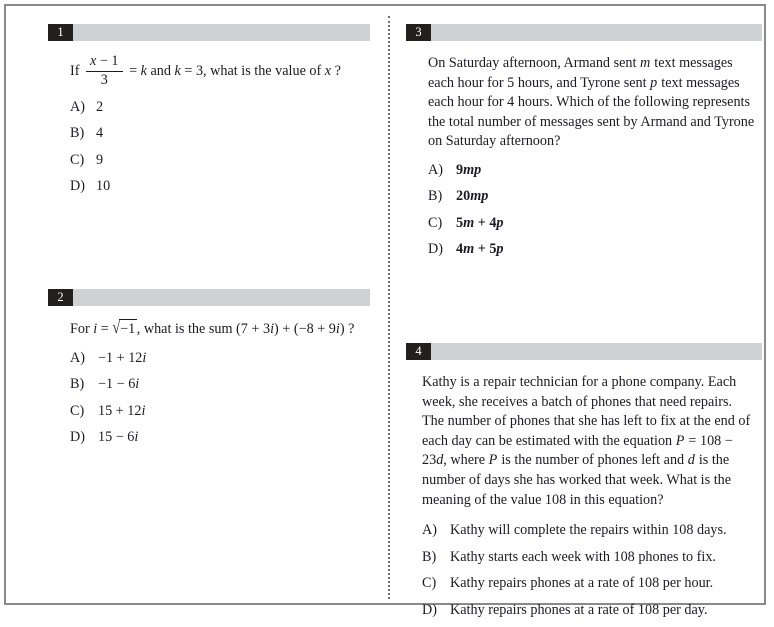 The width and height of the screenshot is (774, 627). I want to click on choice-2b-text: −1 − 6i, so click(231, 384).